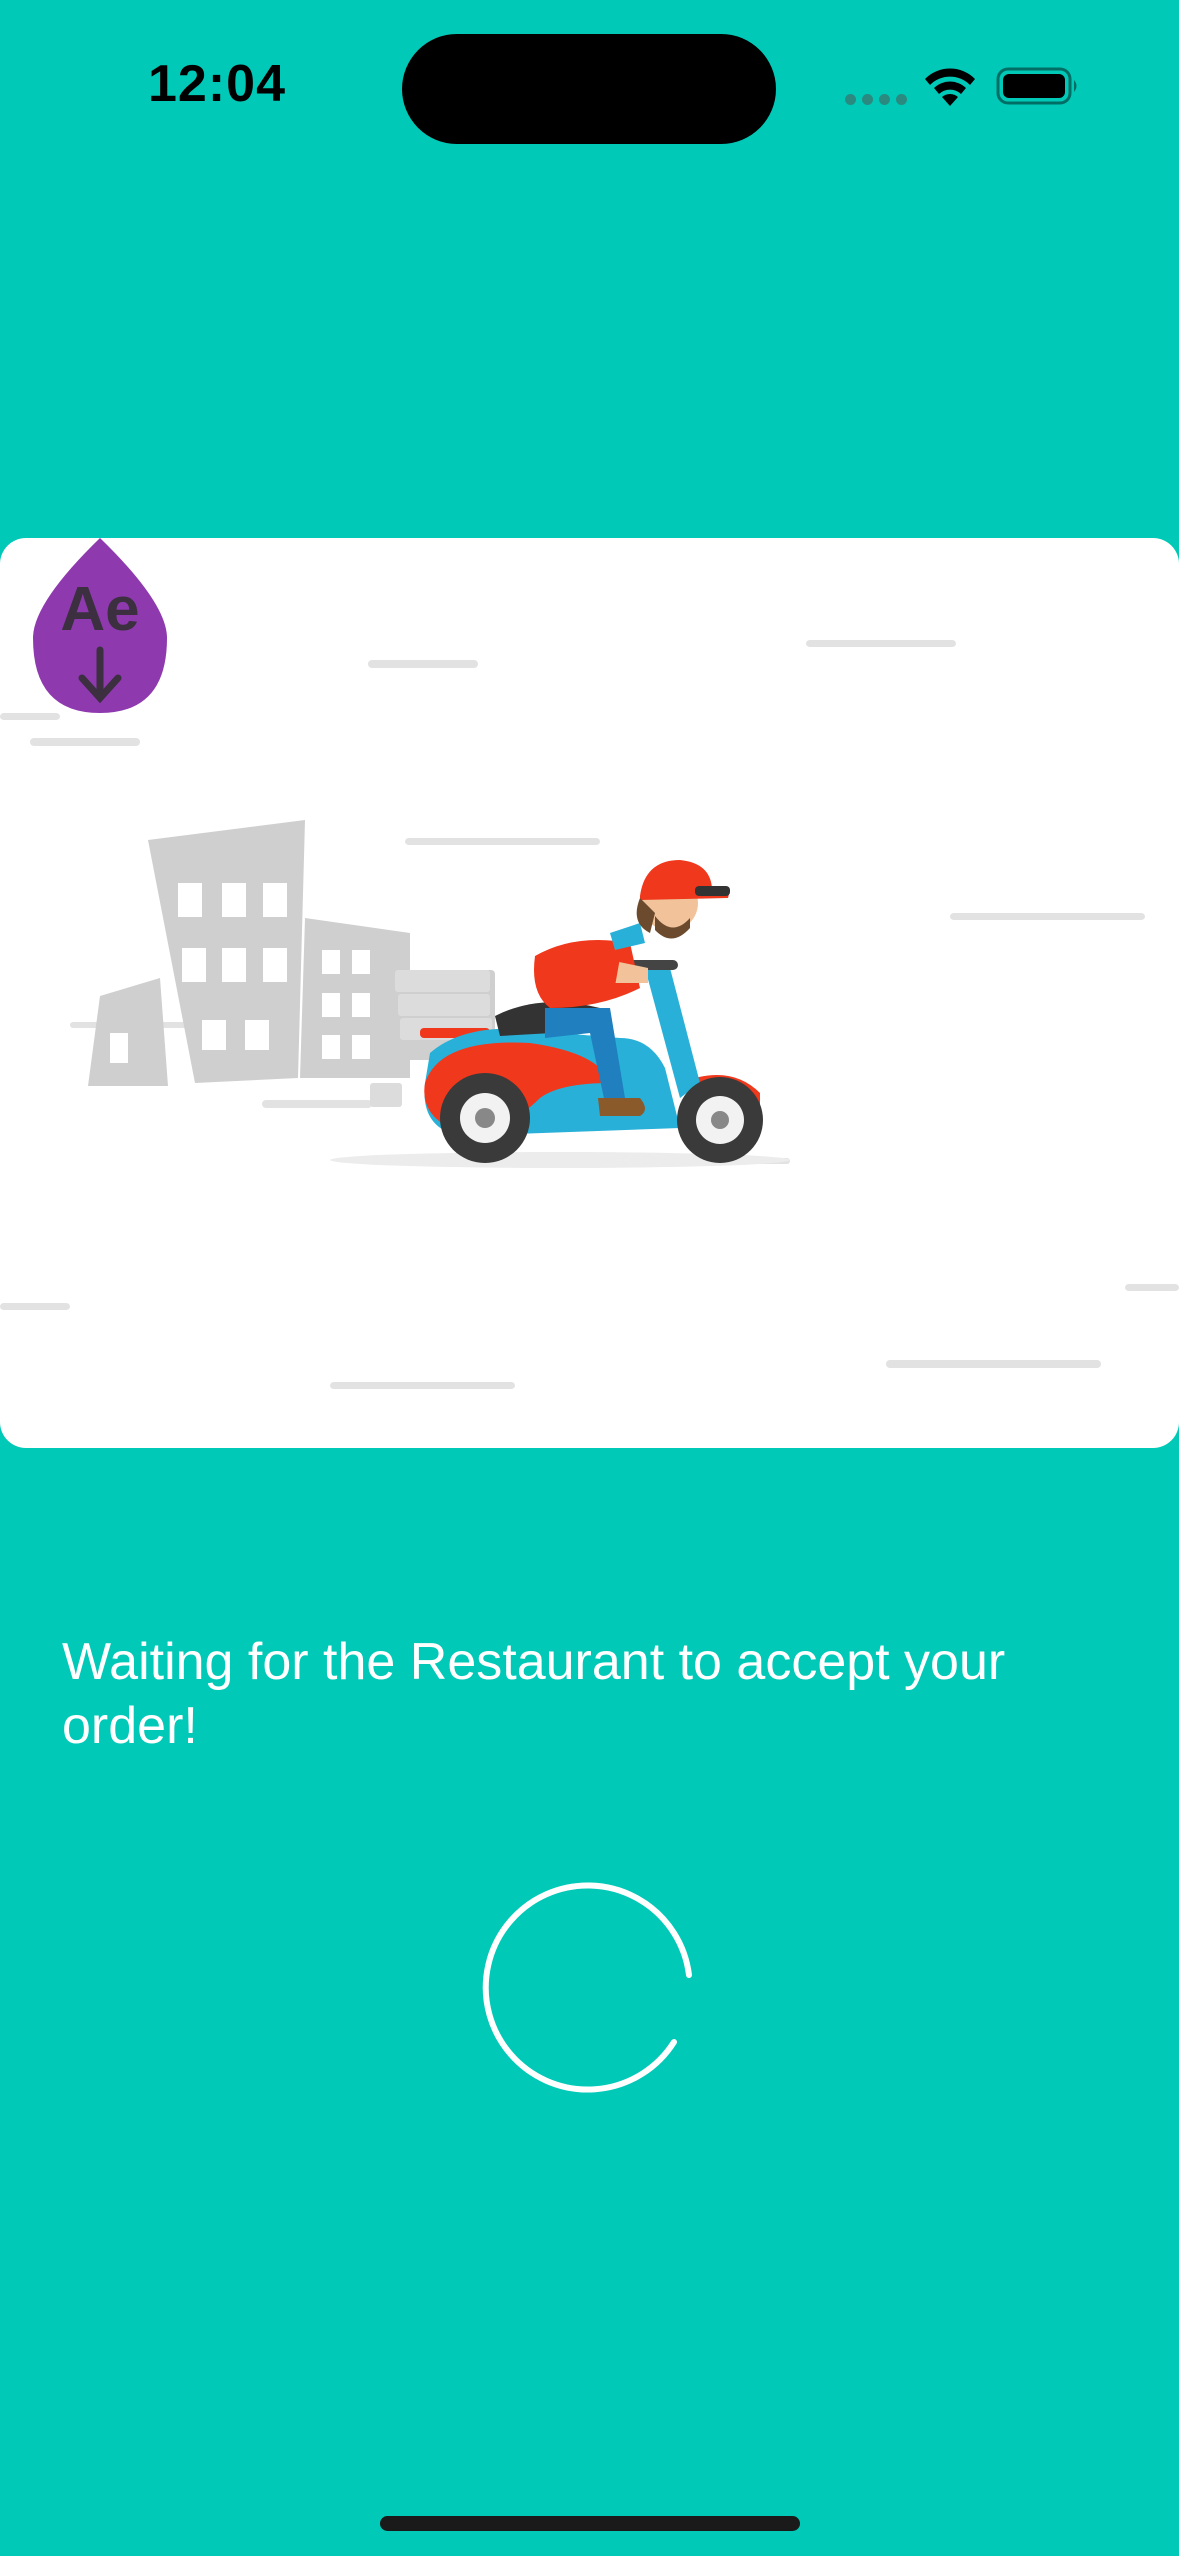 The height and width of the screenshot is (2556, 1179). What do you see at coordinates (99, 609) in the screenshot?
I see `ae-badge-text: Ae` at bounding box center [99, 609].